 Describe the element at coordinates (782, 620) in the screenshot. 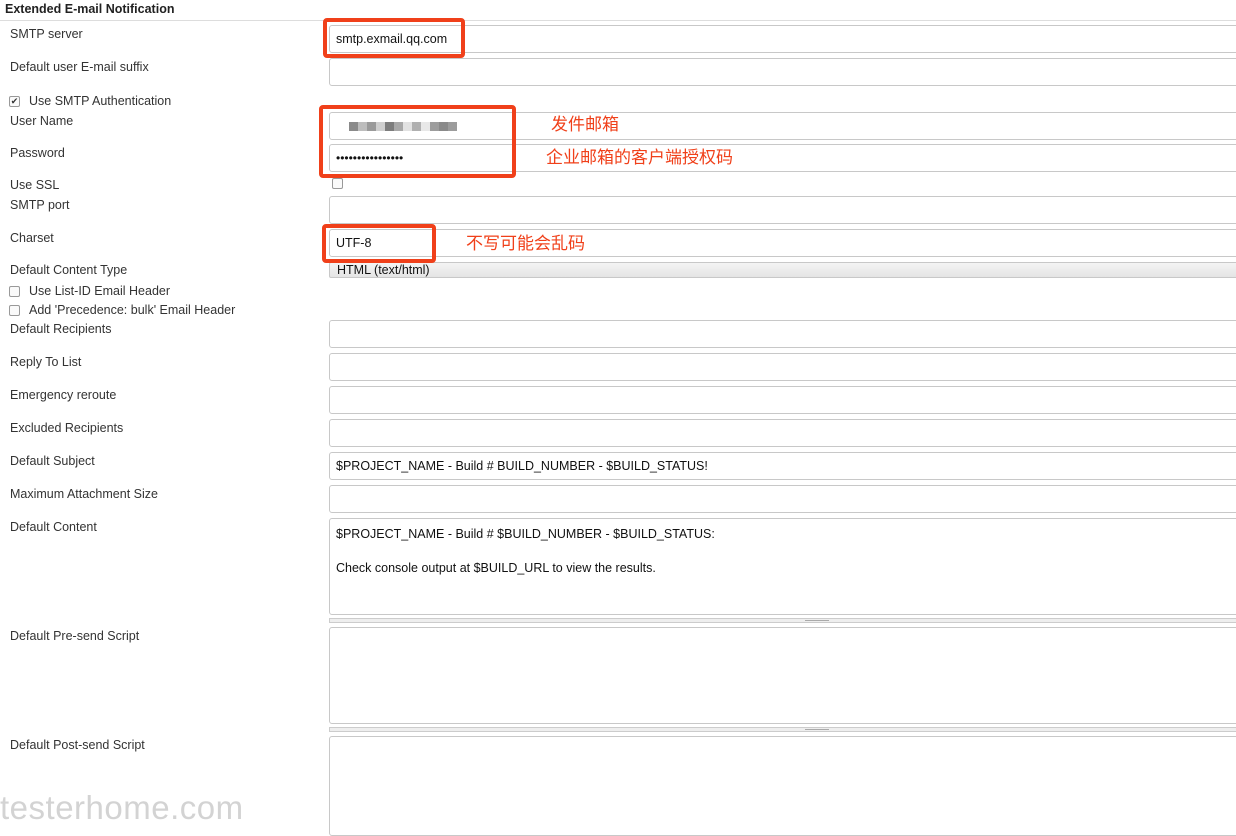

I see `content-resize-handle` at that location.